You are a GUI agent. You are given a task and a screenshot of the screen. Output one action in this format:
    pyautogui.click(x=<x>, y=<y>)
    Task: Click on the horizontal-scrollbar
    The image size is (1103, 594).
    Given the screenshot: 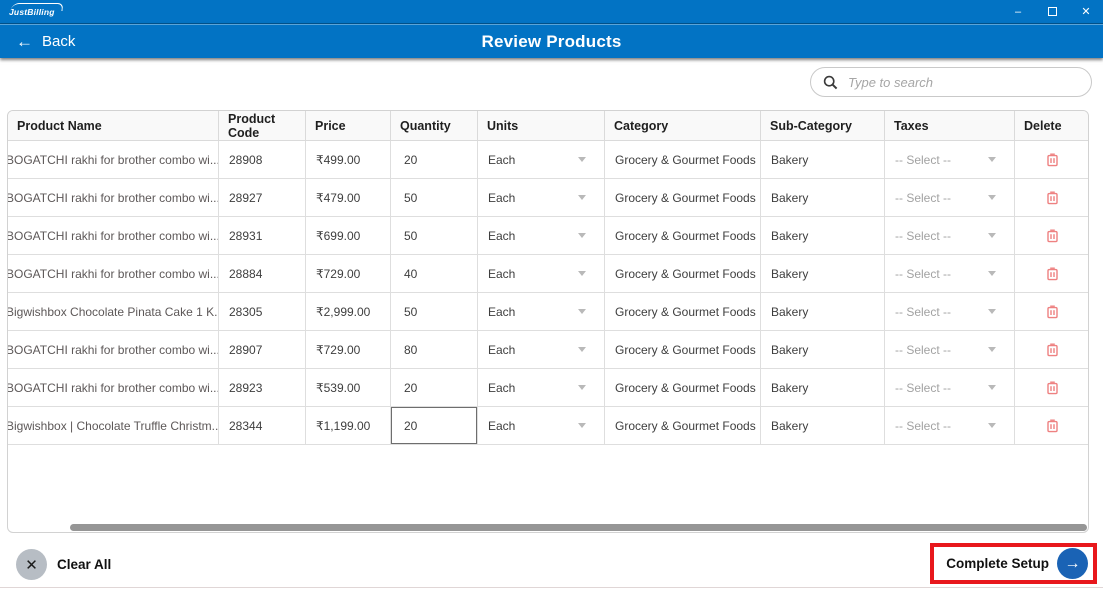 What is the action you would take?
    pyautogui.click(x=578, y=527)
    